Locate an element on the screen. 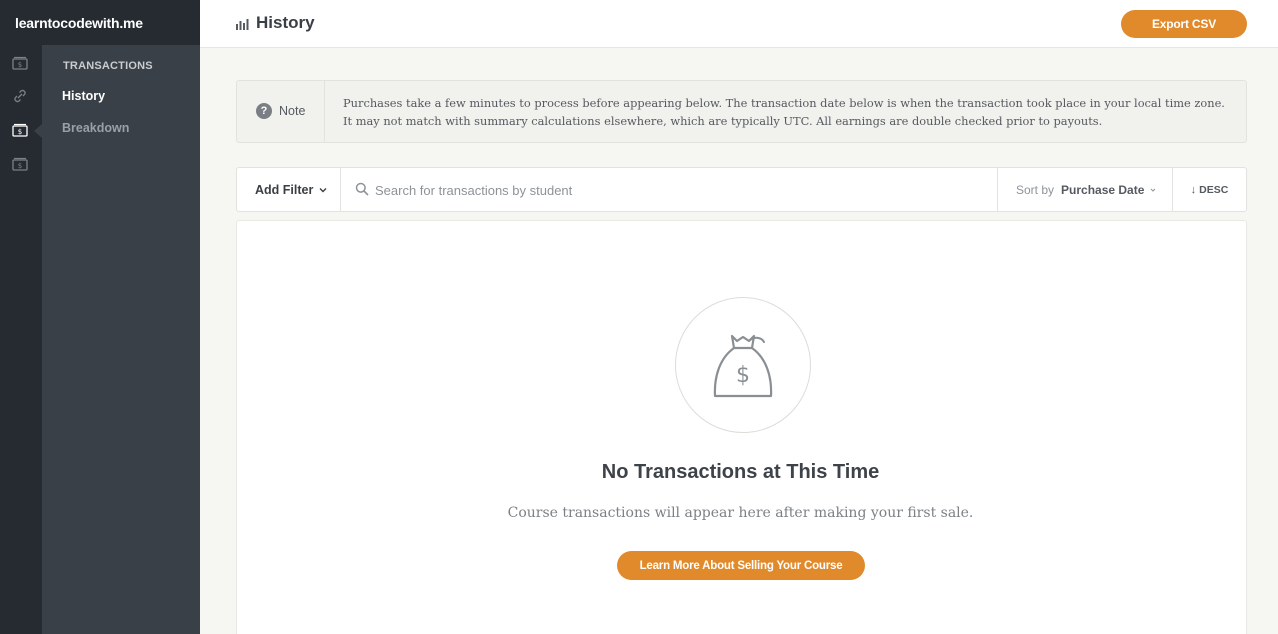 The image size is (1278, 634). sort-order-label: DESC is located at coordinates (1214, 189).